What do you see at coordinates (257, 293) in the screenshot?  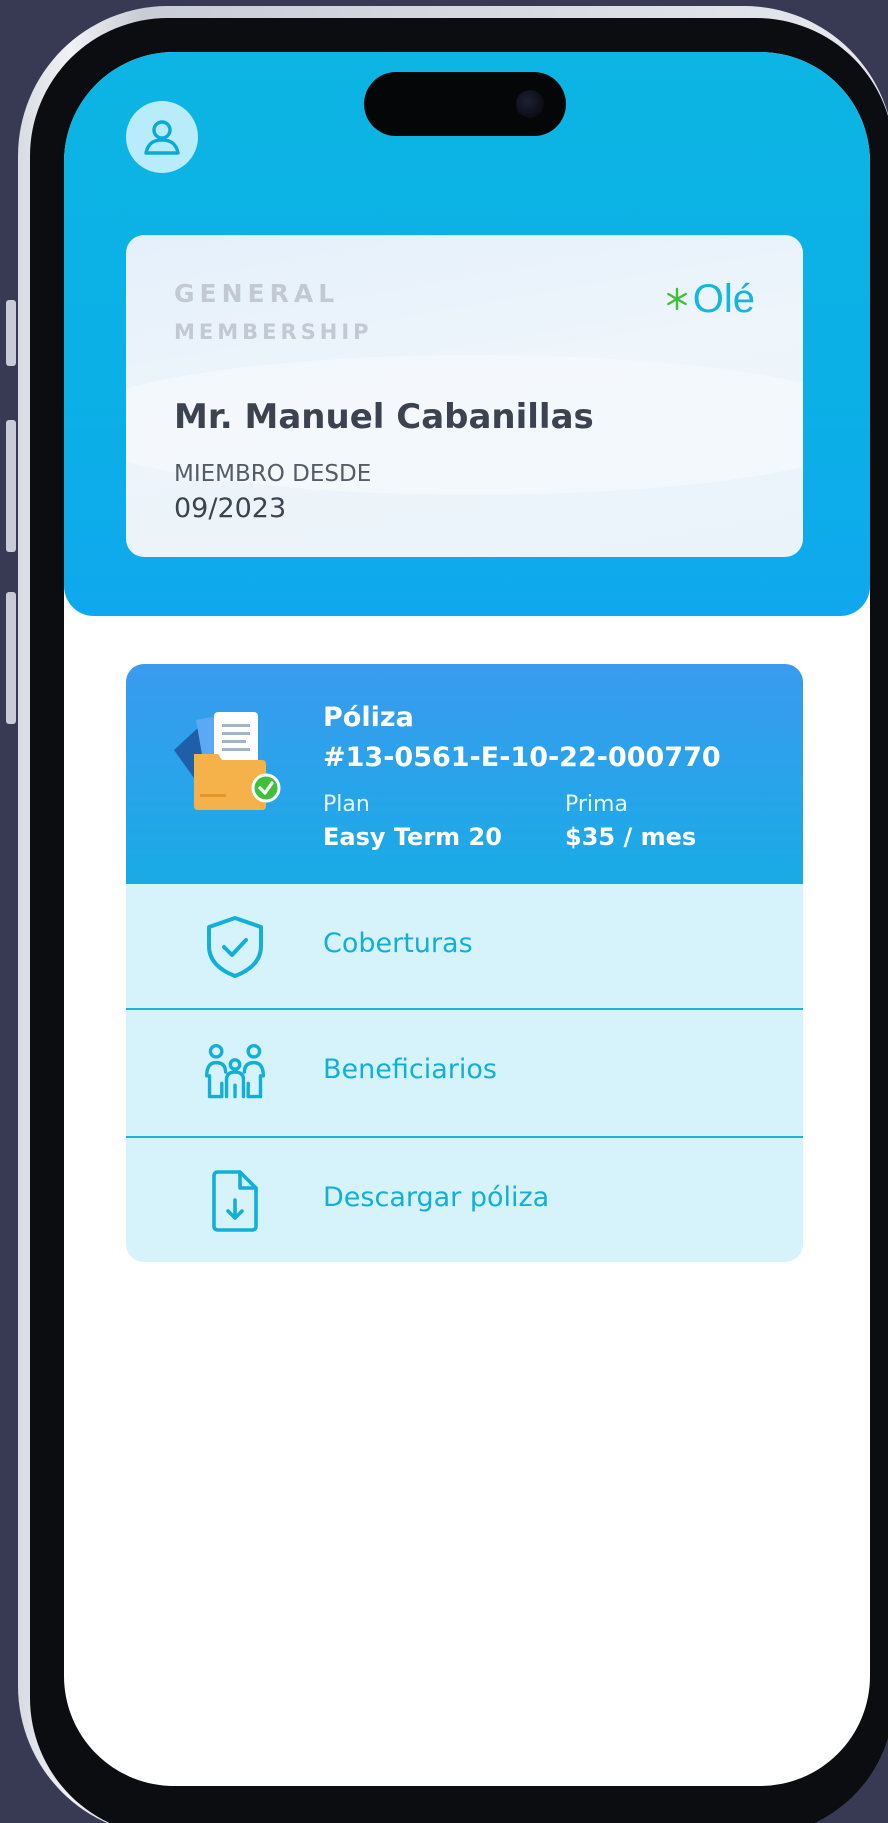 I see `membership-tier: GENERAL` at bounding box center [257, 293].